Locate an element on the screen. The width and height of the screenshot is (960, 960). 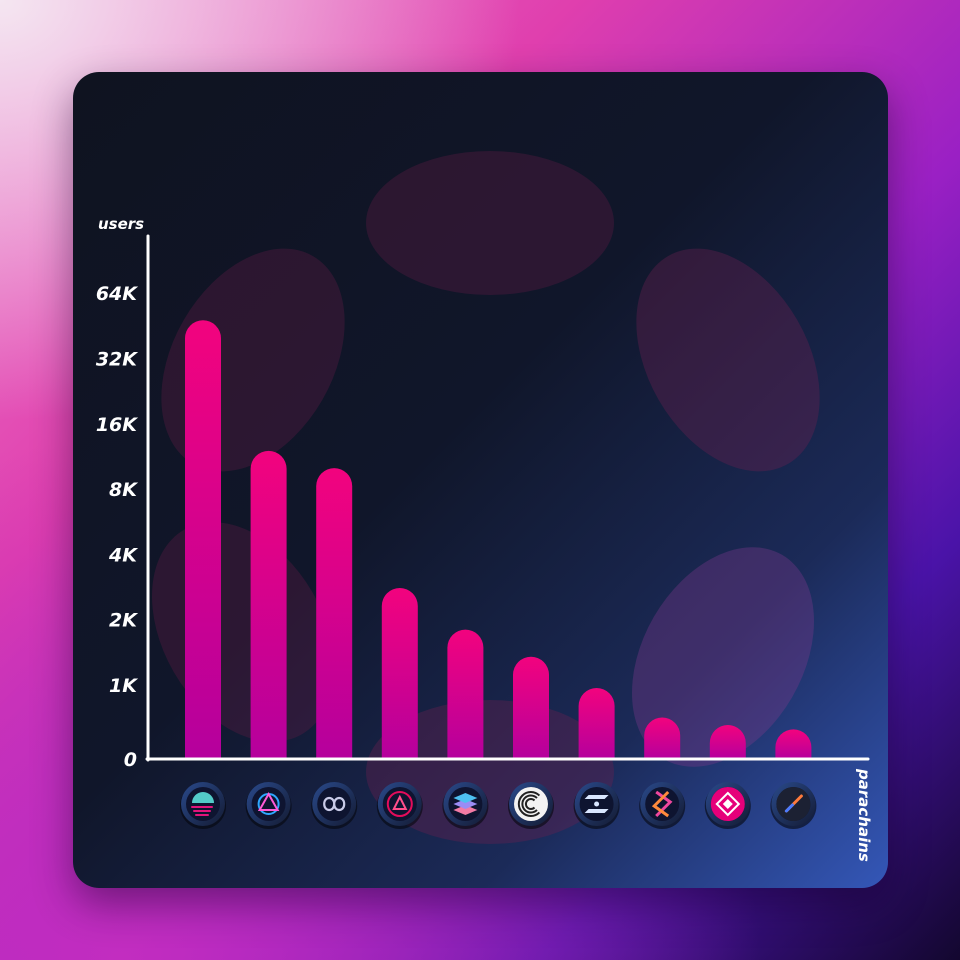
decor-dot-top is located at coordinates (490, 223).